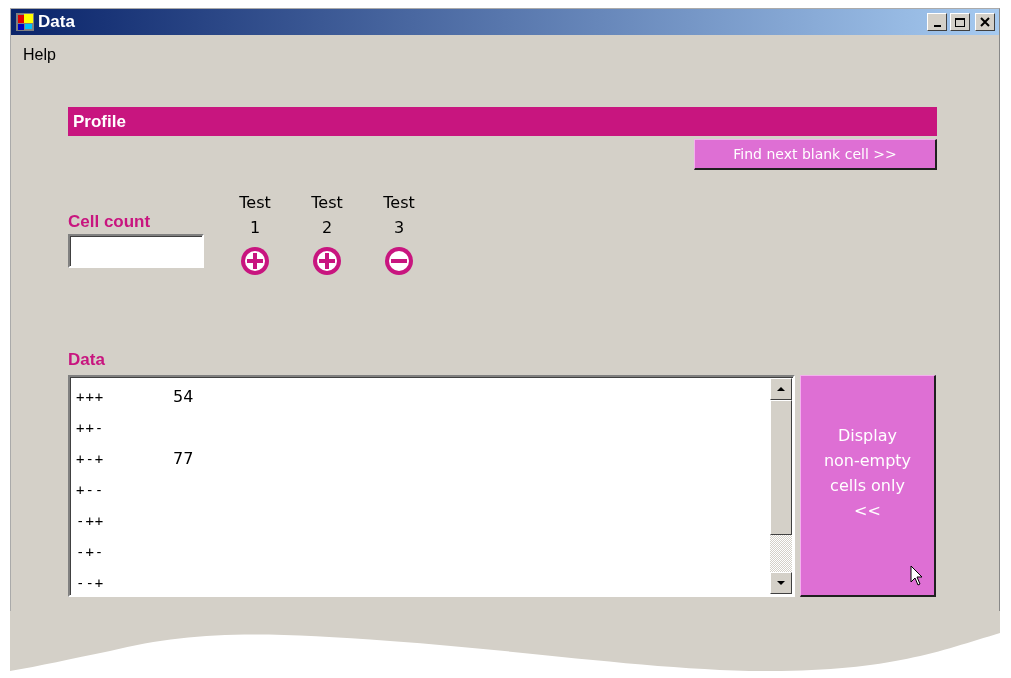 The image size is (1011, 678). Describe the element at coordinates (327, 228) in the screenshot. I see `test-number: 2` at that location.